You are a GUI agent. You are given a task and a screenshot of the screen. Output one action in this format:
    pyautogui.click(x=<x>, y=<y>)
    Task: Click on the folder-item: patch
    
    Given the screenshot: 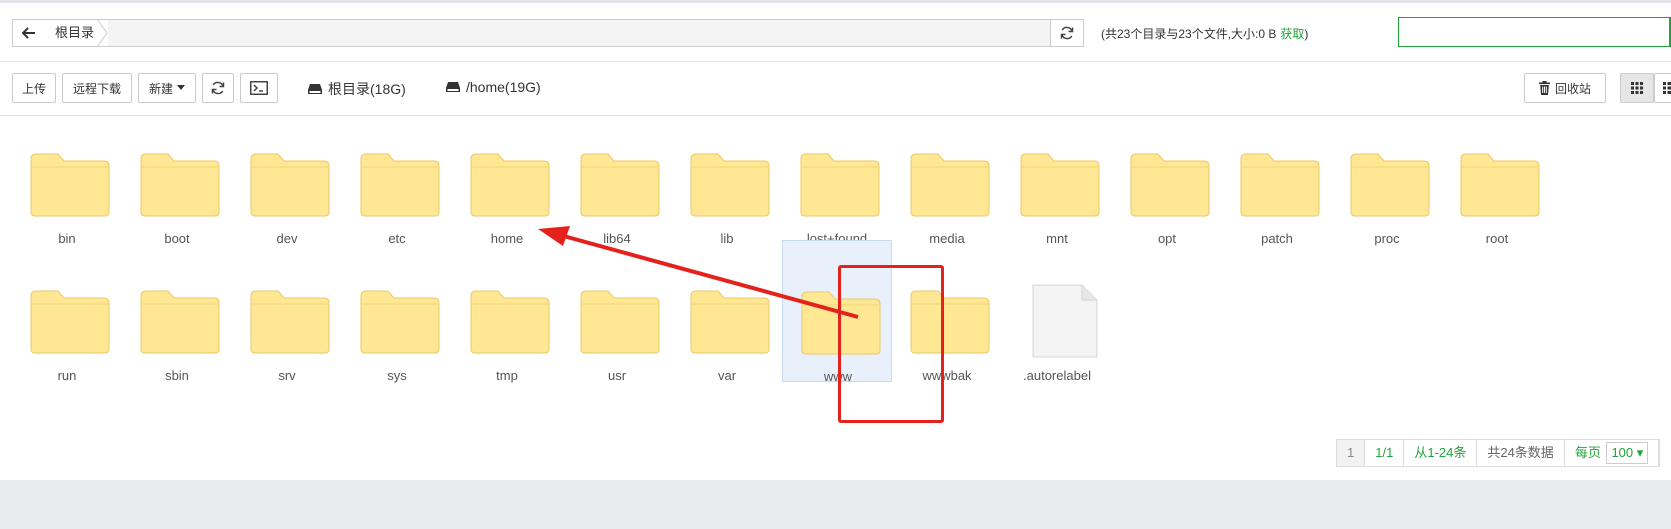 What is the action you would take?
    pyautogui.click(x=1277, y=180)
    